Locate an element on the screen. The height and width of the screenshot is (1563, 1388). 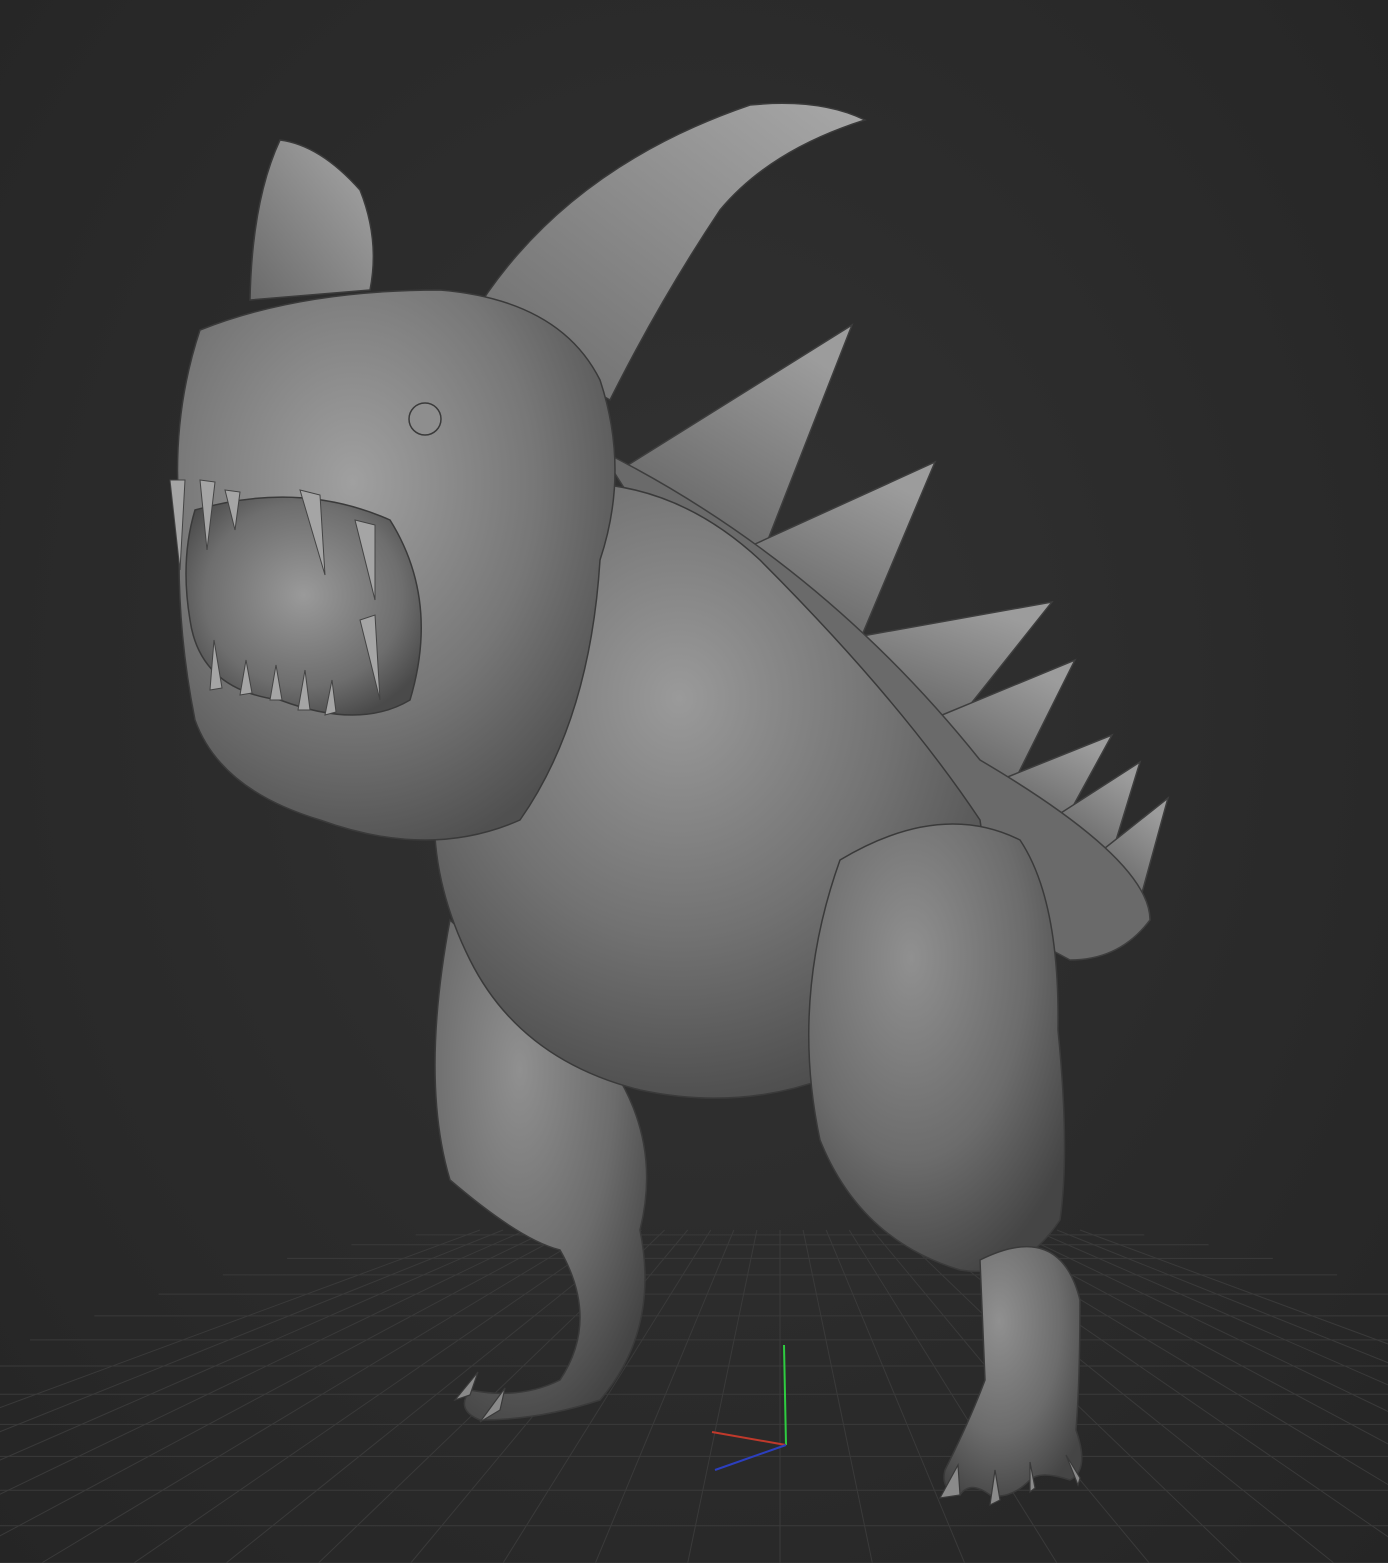
near-foot is located at coordinates (1013, 1371).